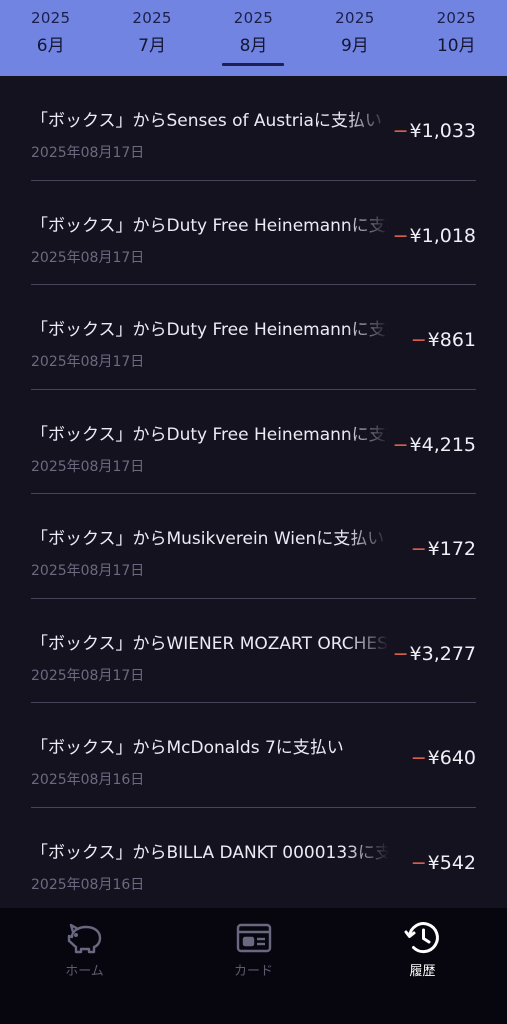  What do you see at coordinates (84, 971) in the screenshot?
I see `nav-label-home: ホーム` at bounding box center [84, 971].